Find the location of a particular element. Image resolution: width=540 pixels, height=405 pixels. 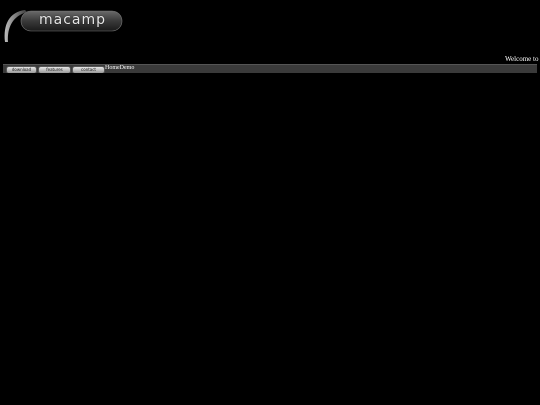

nav-bar: download features contact HomeDemo is located at coordinates (270, 69).